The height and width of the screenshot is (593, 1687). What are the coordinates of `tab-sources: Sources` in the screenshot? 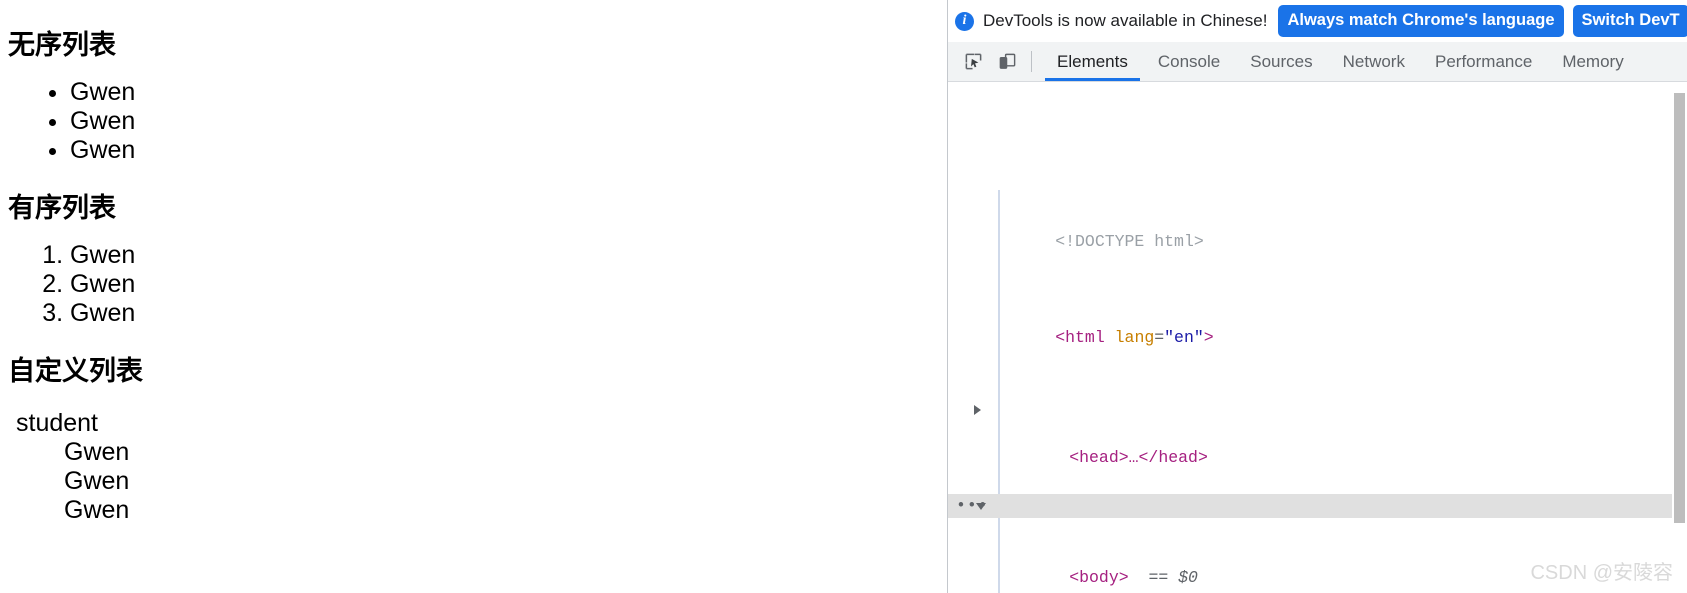 It's located at (1281, 61).